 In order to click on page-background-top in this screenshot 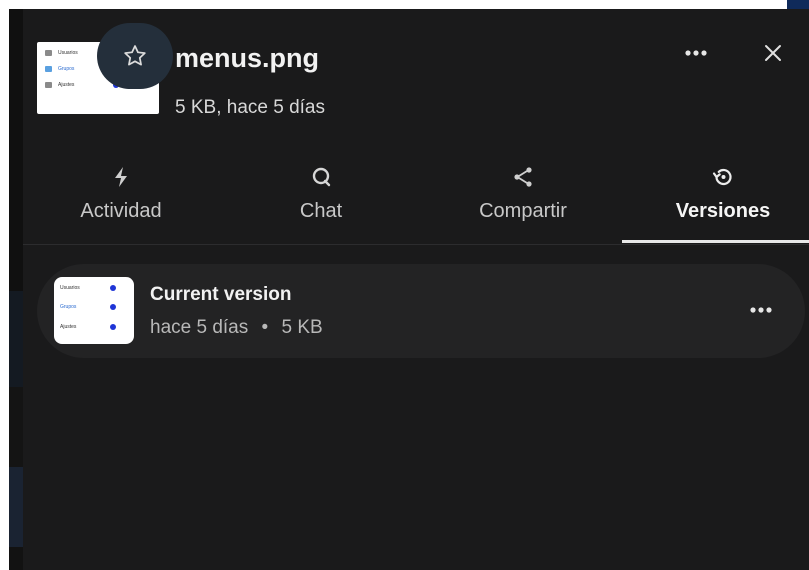, I will do `click(404, 4)`.